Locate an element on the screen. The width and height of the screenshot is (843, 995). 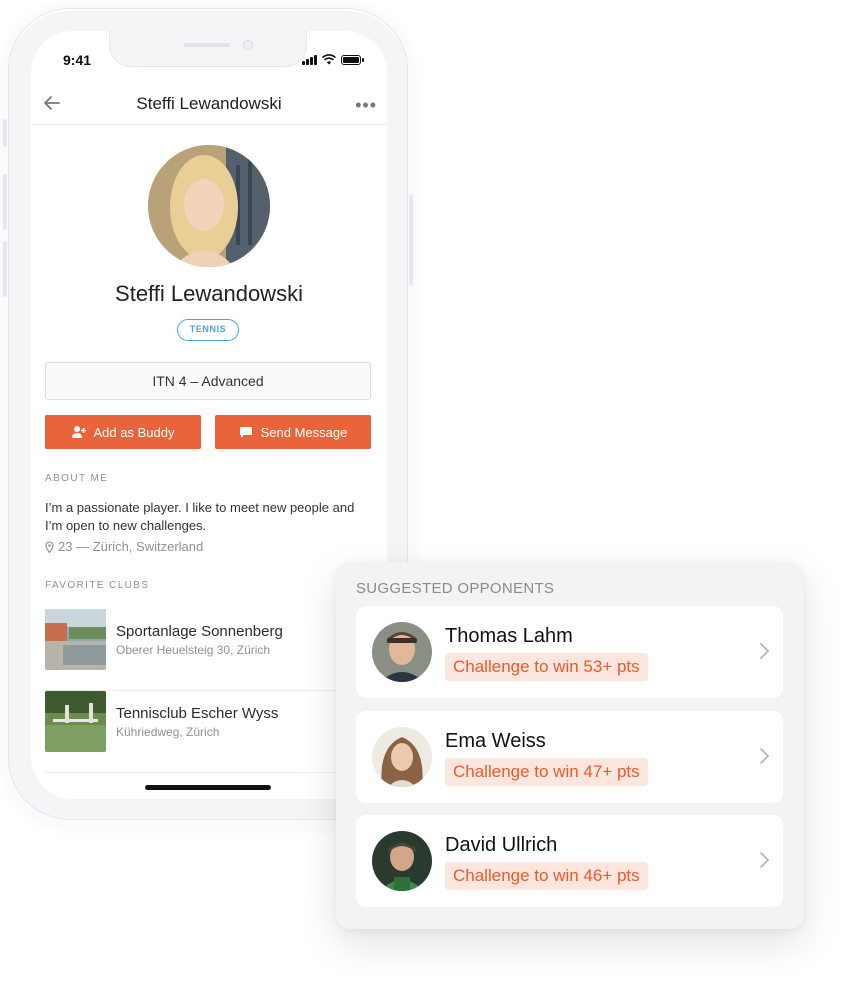
battery-icon is located at coordinates (352, 59).